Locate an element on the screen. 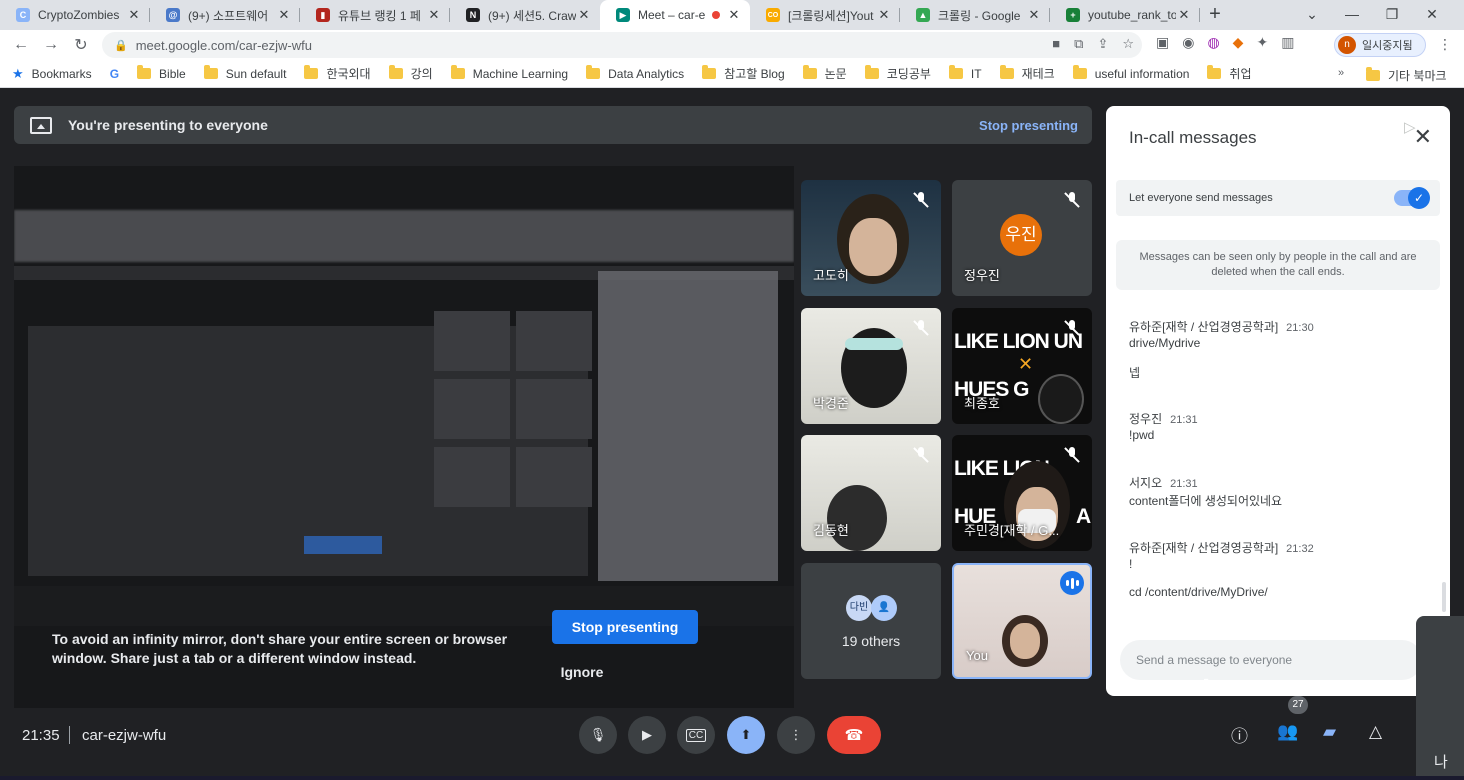  tab-colab: CO [크롤링세션]Yout ✕ is located at coordinates (825, 15).